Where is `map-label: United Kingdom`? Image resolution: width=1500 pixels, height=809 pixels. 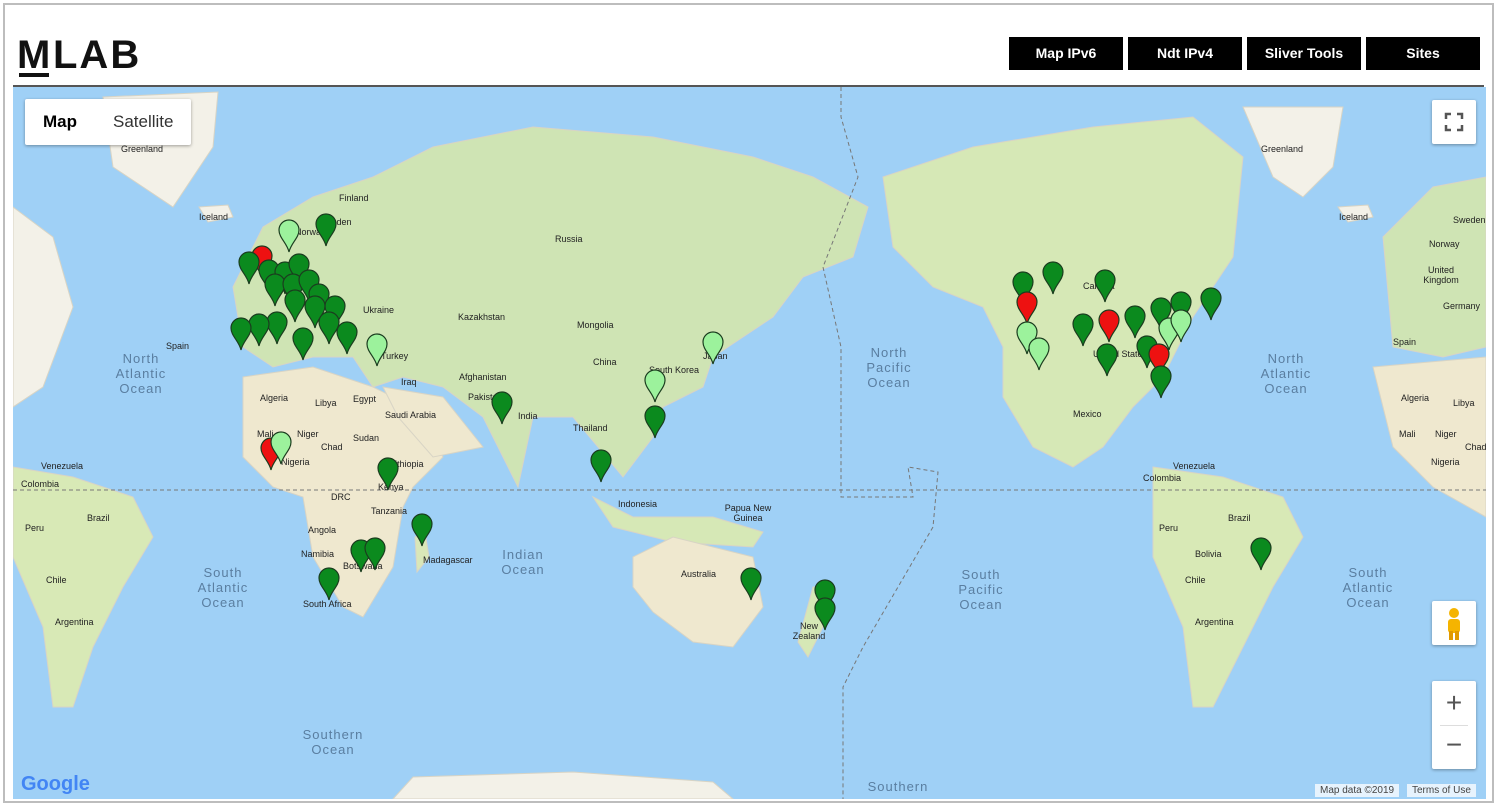 map-label: United Kingdom is located at coordinates (1441, 275).